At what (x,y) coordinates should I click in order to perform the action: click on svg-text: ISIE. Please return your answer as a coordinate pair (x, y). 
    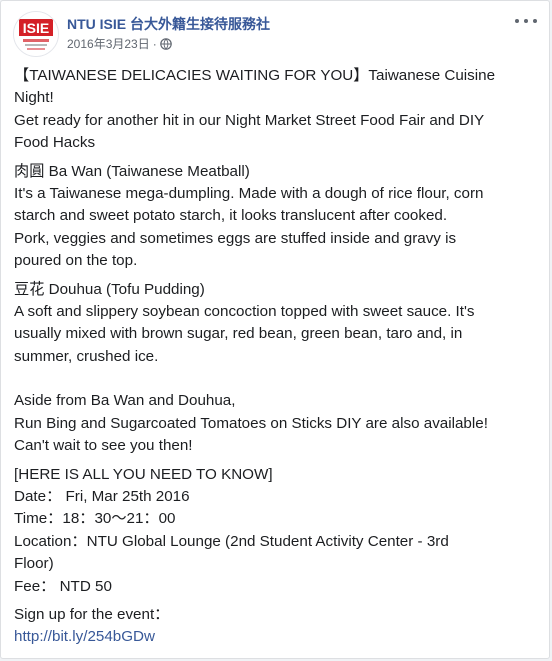
    Looking at the image, I should click on (36, 28).